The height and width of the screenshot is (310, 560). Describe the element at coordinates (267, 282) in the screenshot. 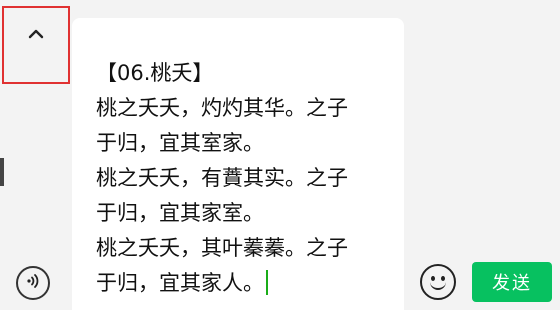

I see `text-caret` at that location.